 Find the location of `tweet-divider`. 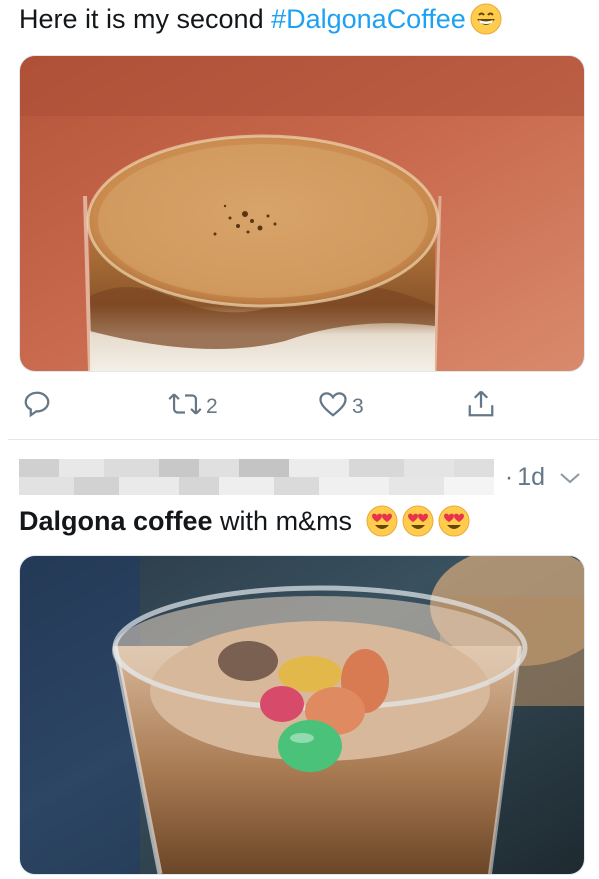

tweet-divider is located at coordinates (303, 439).